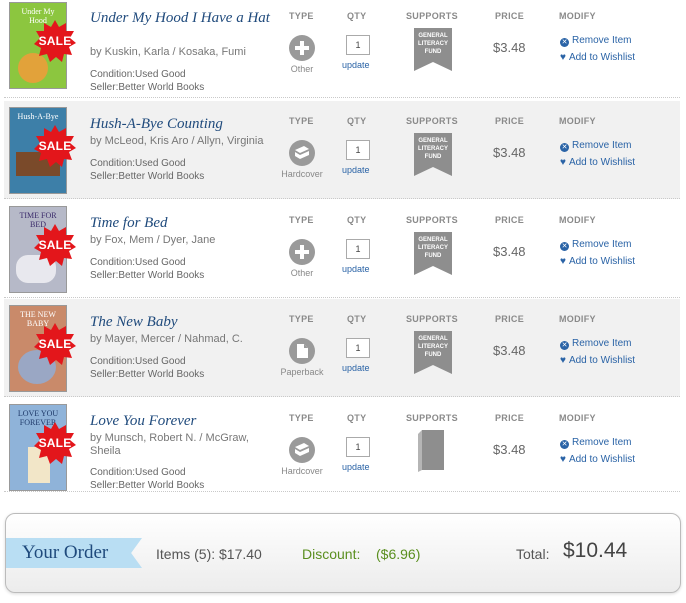 This screenshot has height=603, width=686. What do you see at coordinates (209, 554) in the screenshot?
I see `items-subtotal: Items (5): $17.40` at bounding box center [209, 554].